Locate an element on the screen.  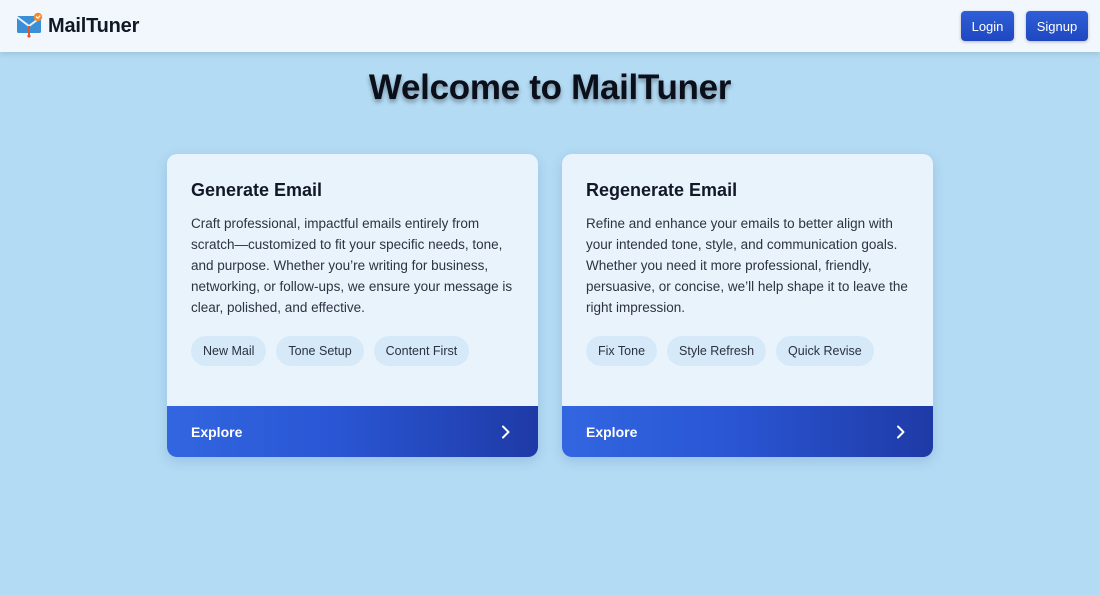
tag-chip: Tone Setup is located at coordinates (320, 351).